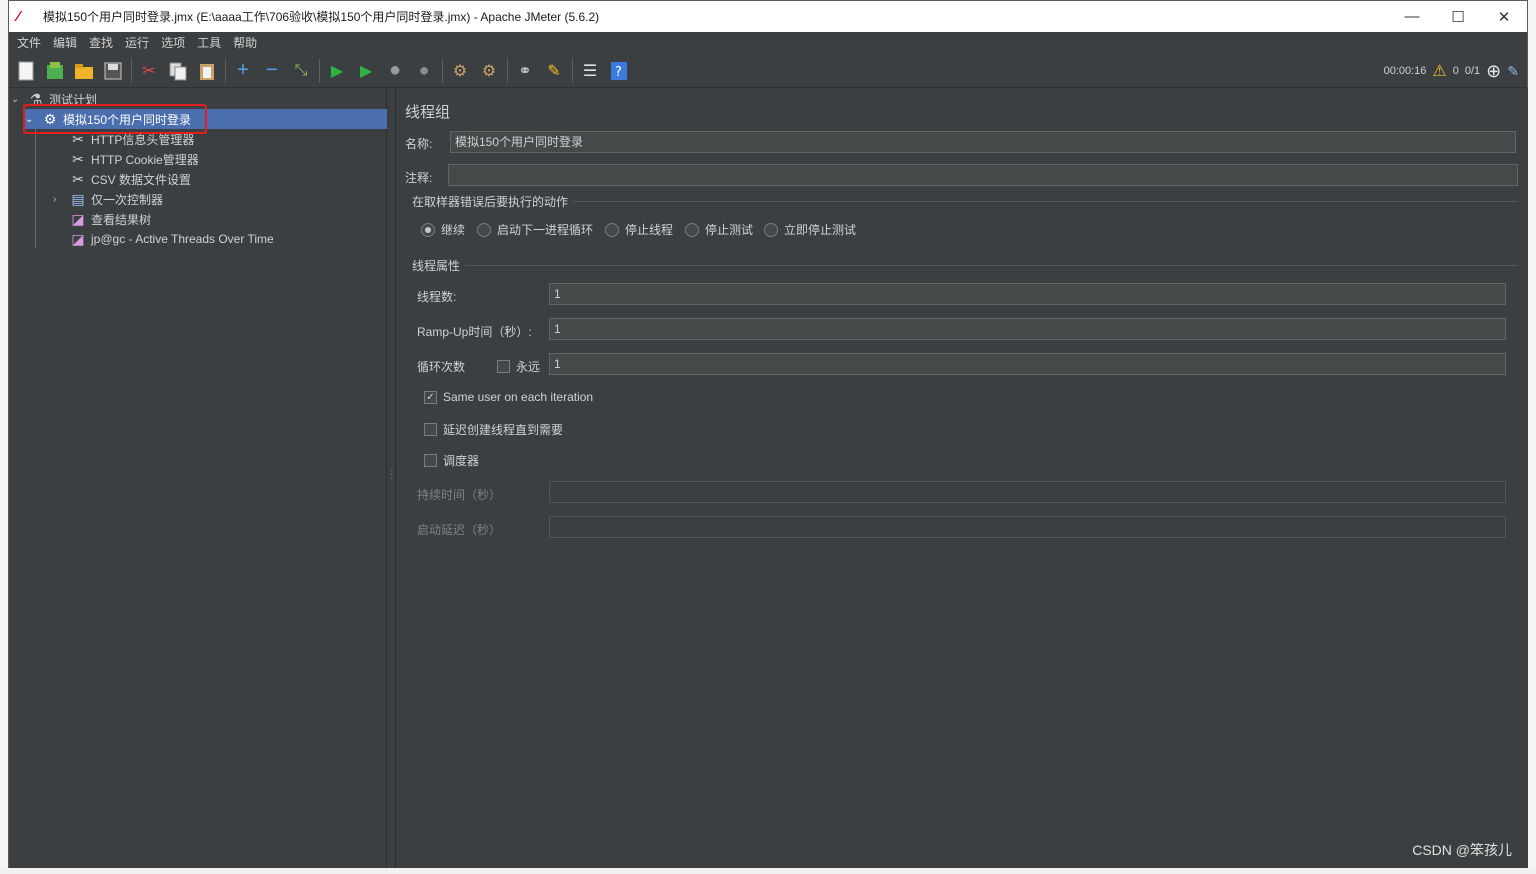 The image size is (1536, 874). I want to click on radio-label: 启动下一进程循环, so click(545, 230).